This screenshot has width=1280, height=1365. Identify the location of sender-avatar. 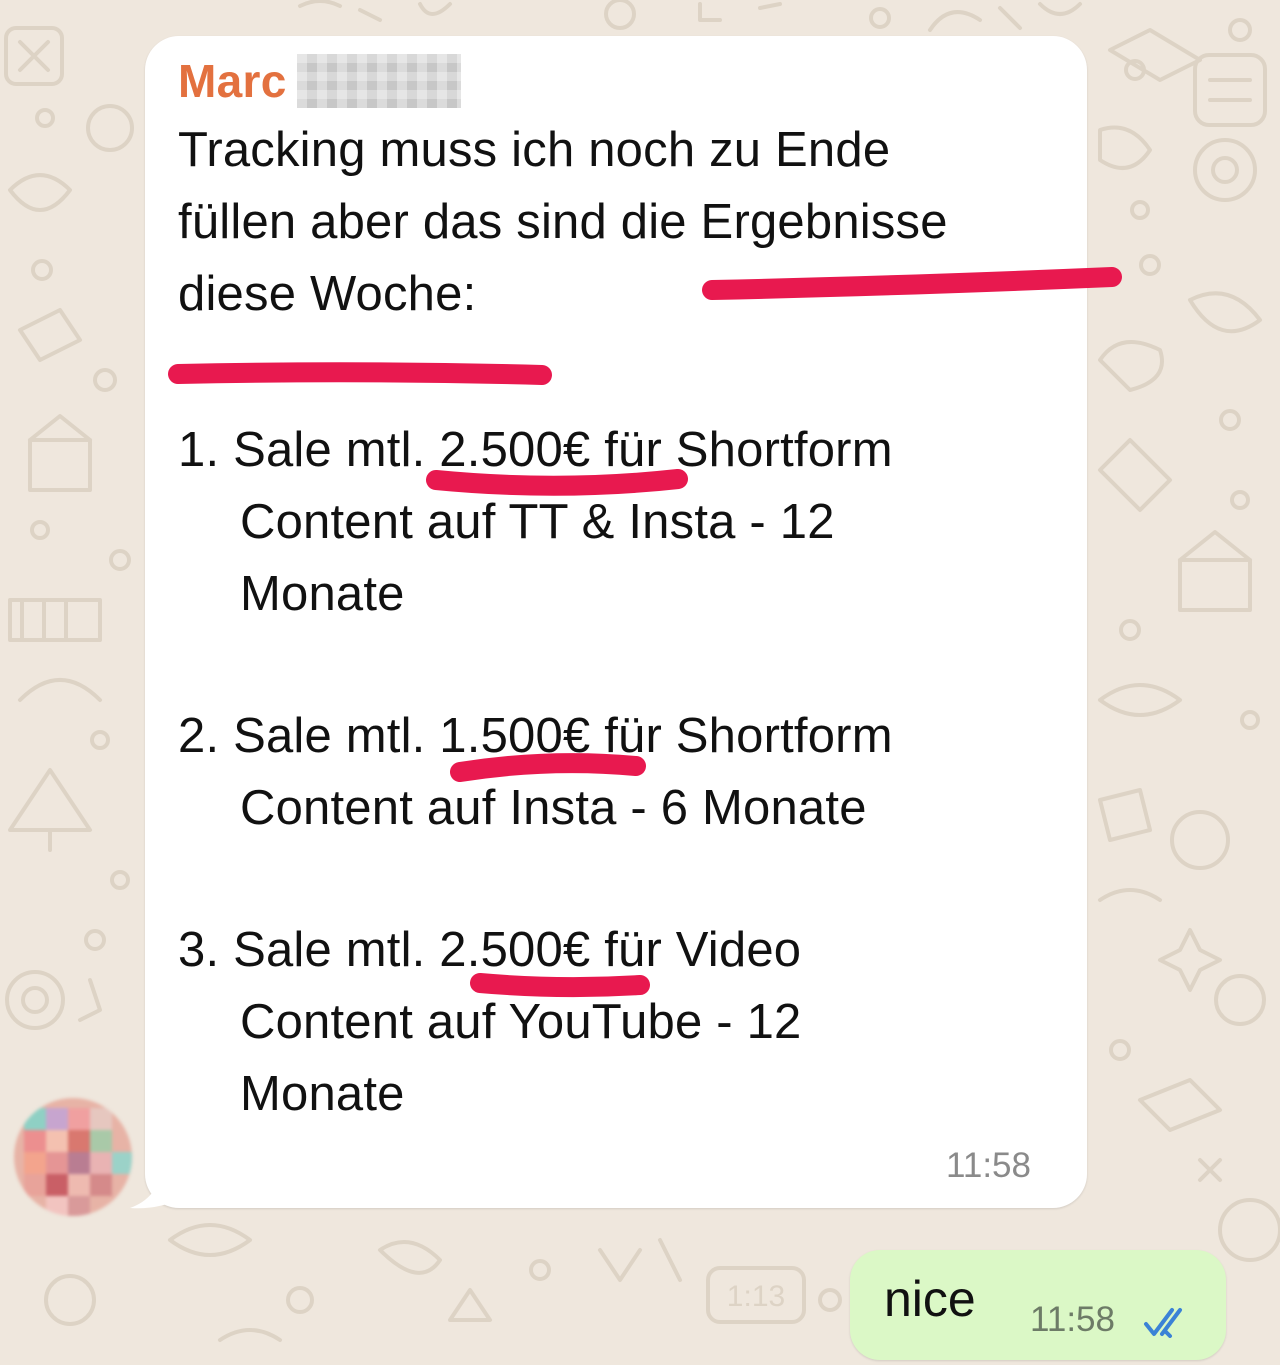
(73, 1157).